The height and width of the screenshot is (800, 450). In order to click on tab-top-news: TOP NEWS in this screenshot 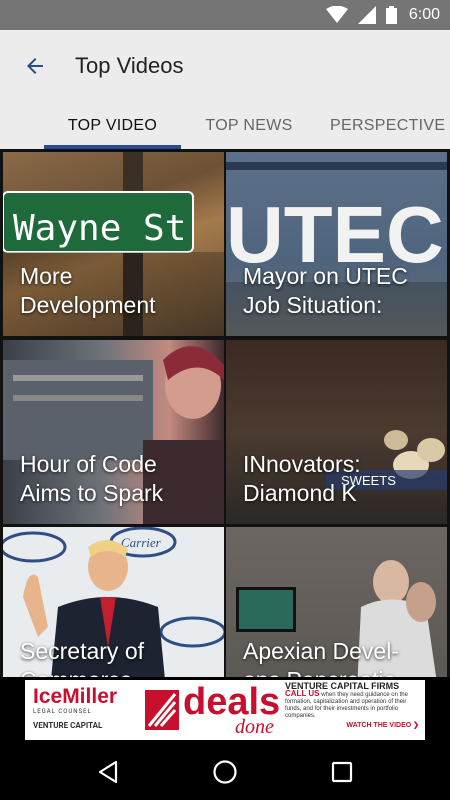, I will do `click(249, 126)`.